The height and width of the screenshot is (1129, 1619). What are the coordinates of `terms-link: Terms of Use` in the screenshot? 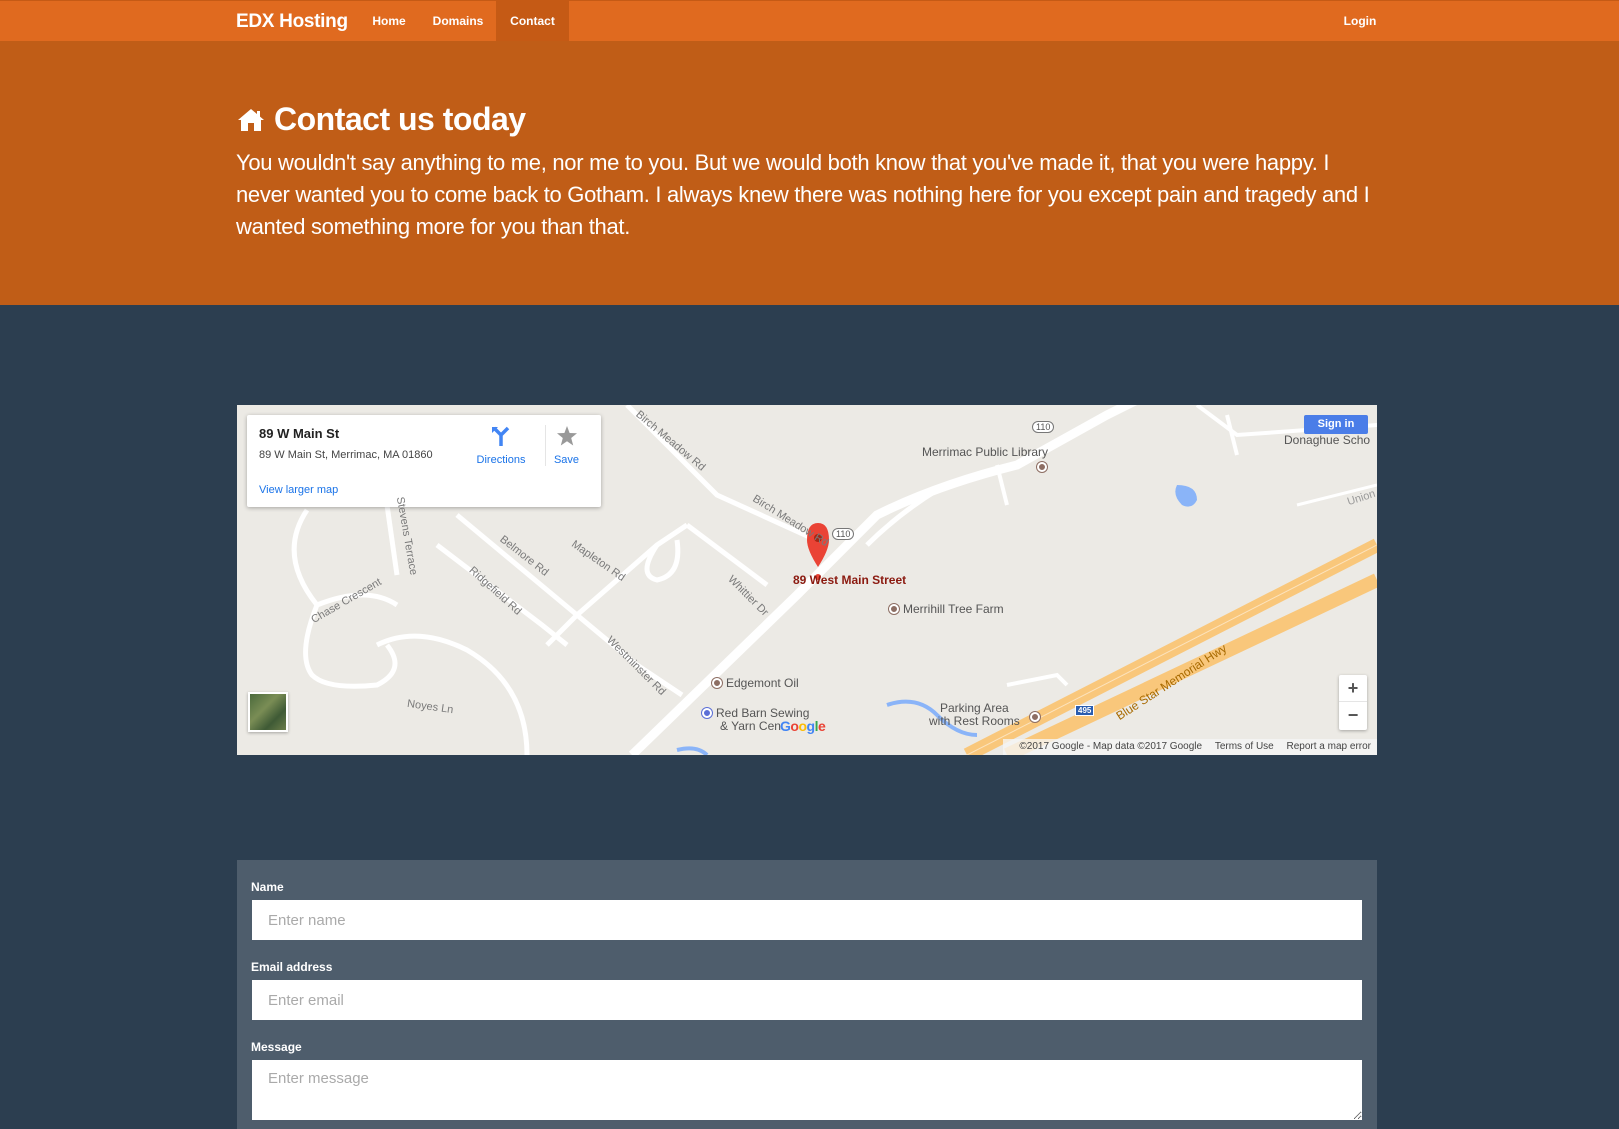 It's located at (1244, 746).